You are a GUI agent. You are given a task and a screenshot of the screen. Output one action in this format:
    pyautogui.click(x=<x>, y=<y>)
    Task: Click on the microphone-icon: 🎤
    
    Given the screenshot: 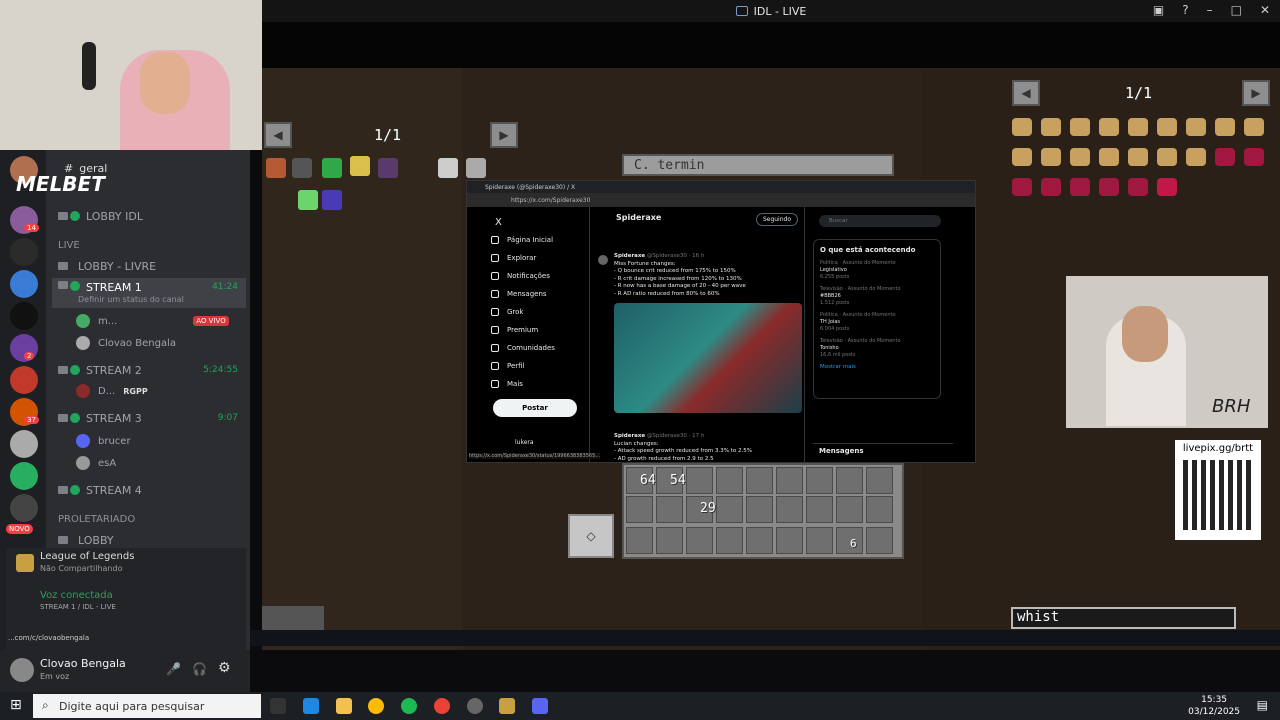 What is the action you would take?
    pyautogui.click(x=173, y=669)
    